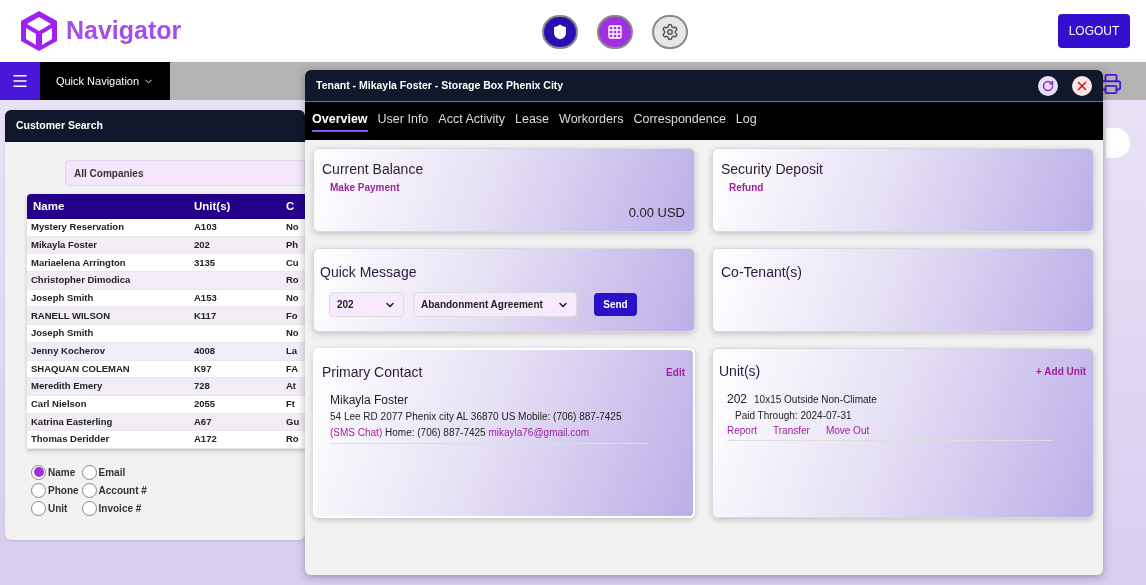 This screenshot has width=1146, height=585. Describe the element at coordinates (55, 490) in the screenshot. I see `search-by-radio: Phone` at that location.